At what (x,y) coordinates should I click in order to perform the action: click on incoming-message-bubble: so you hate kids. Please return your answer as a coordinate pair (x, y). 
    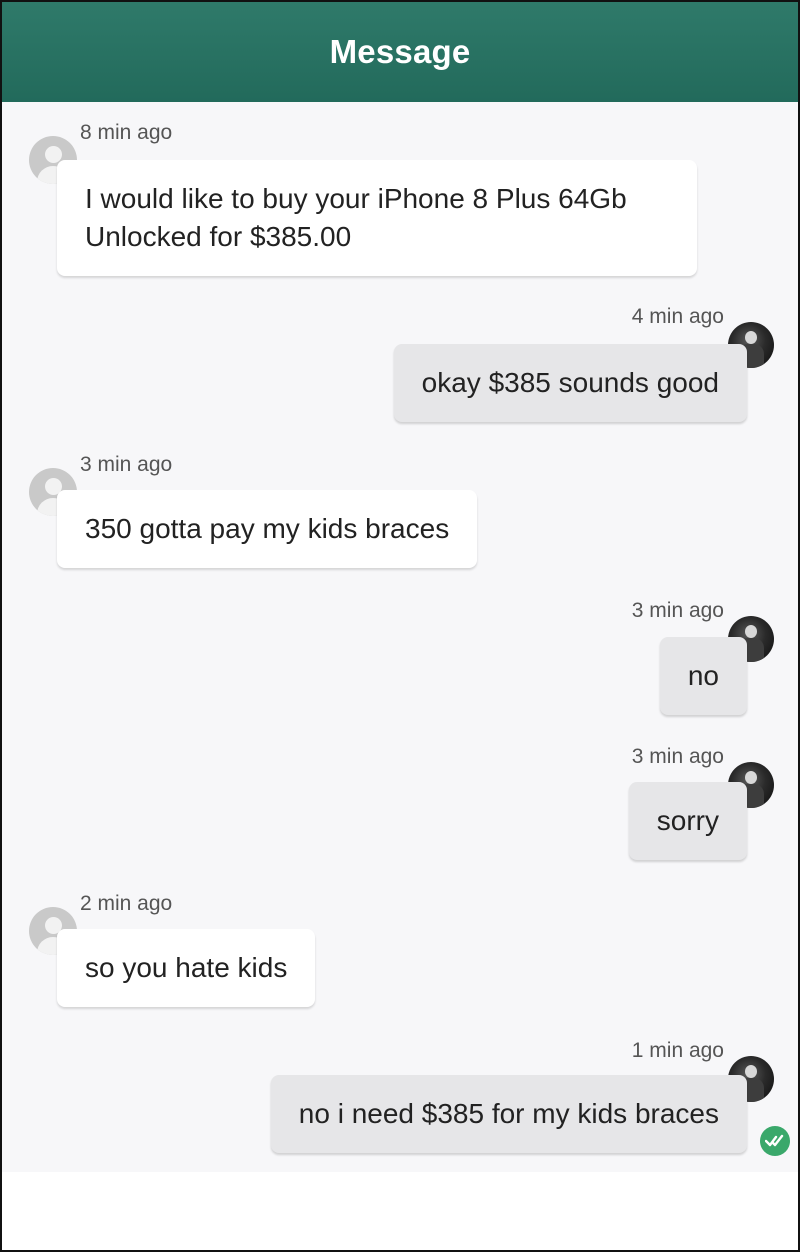
    Looking at the image, I should click on (186, 968).